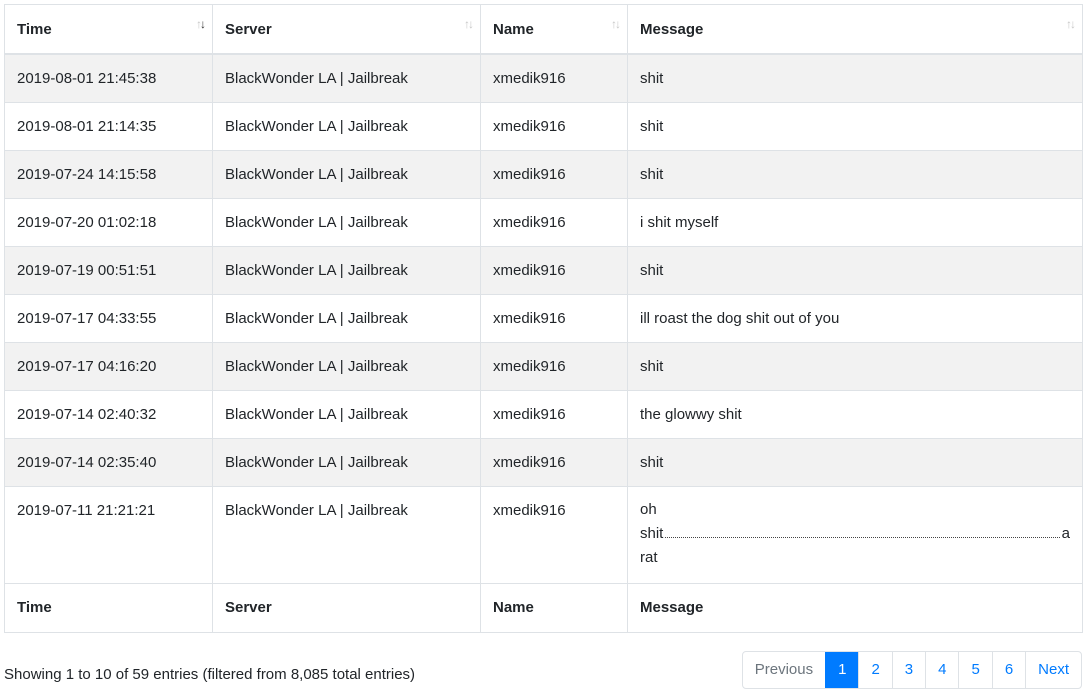 This screenshot has height=695, width=1092. I want to click on cell-time: 2019-07-14 02:40:32, so click(108, 414).